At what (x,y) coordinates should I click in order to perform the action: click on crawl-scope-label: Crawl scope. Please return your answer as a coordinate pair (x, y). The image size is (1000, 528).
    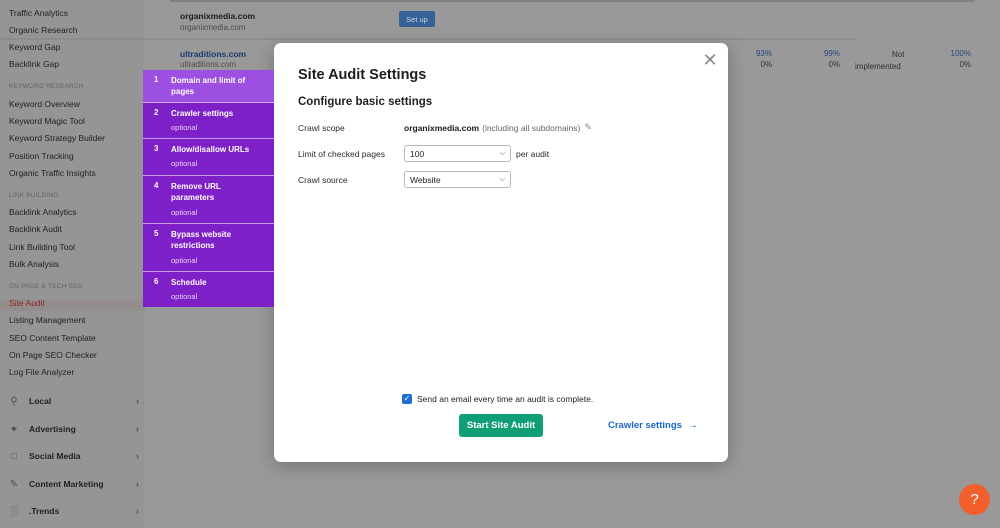
    Looking at the image, I should click on (321, 128).